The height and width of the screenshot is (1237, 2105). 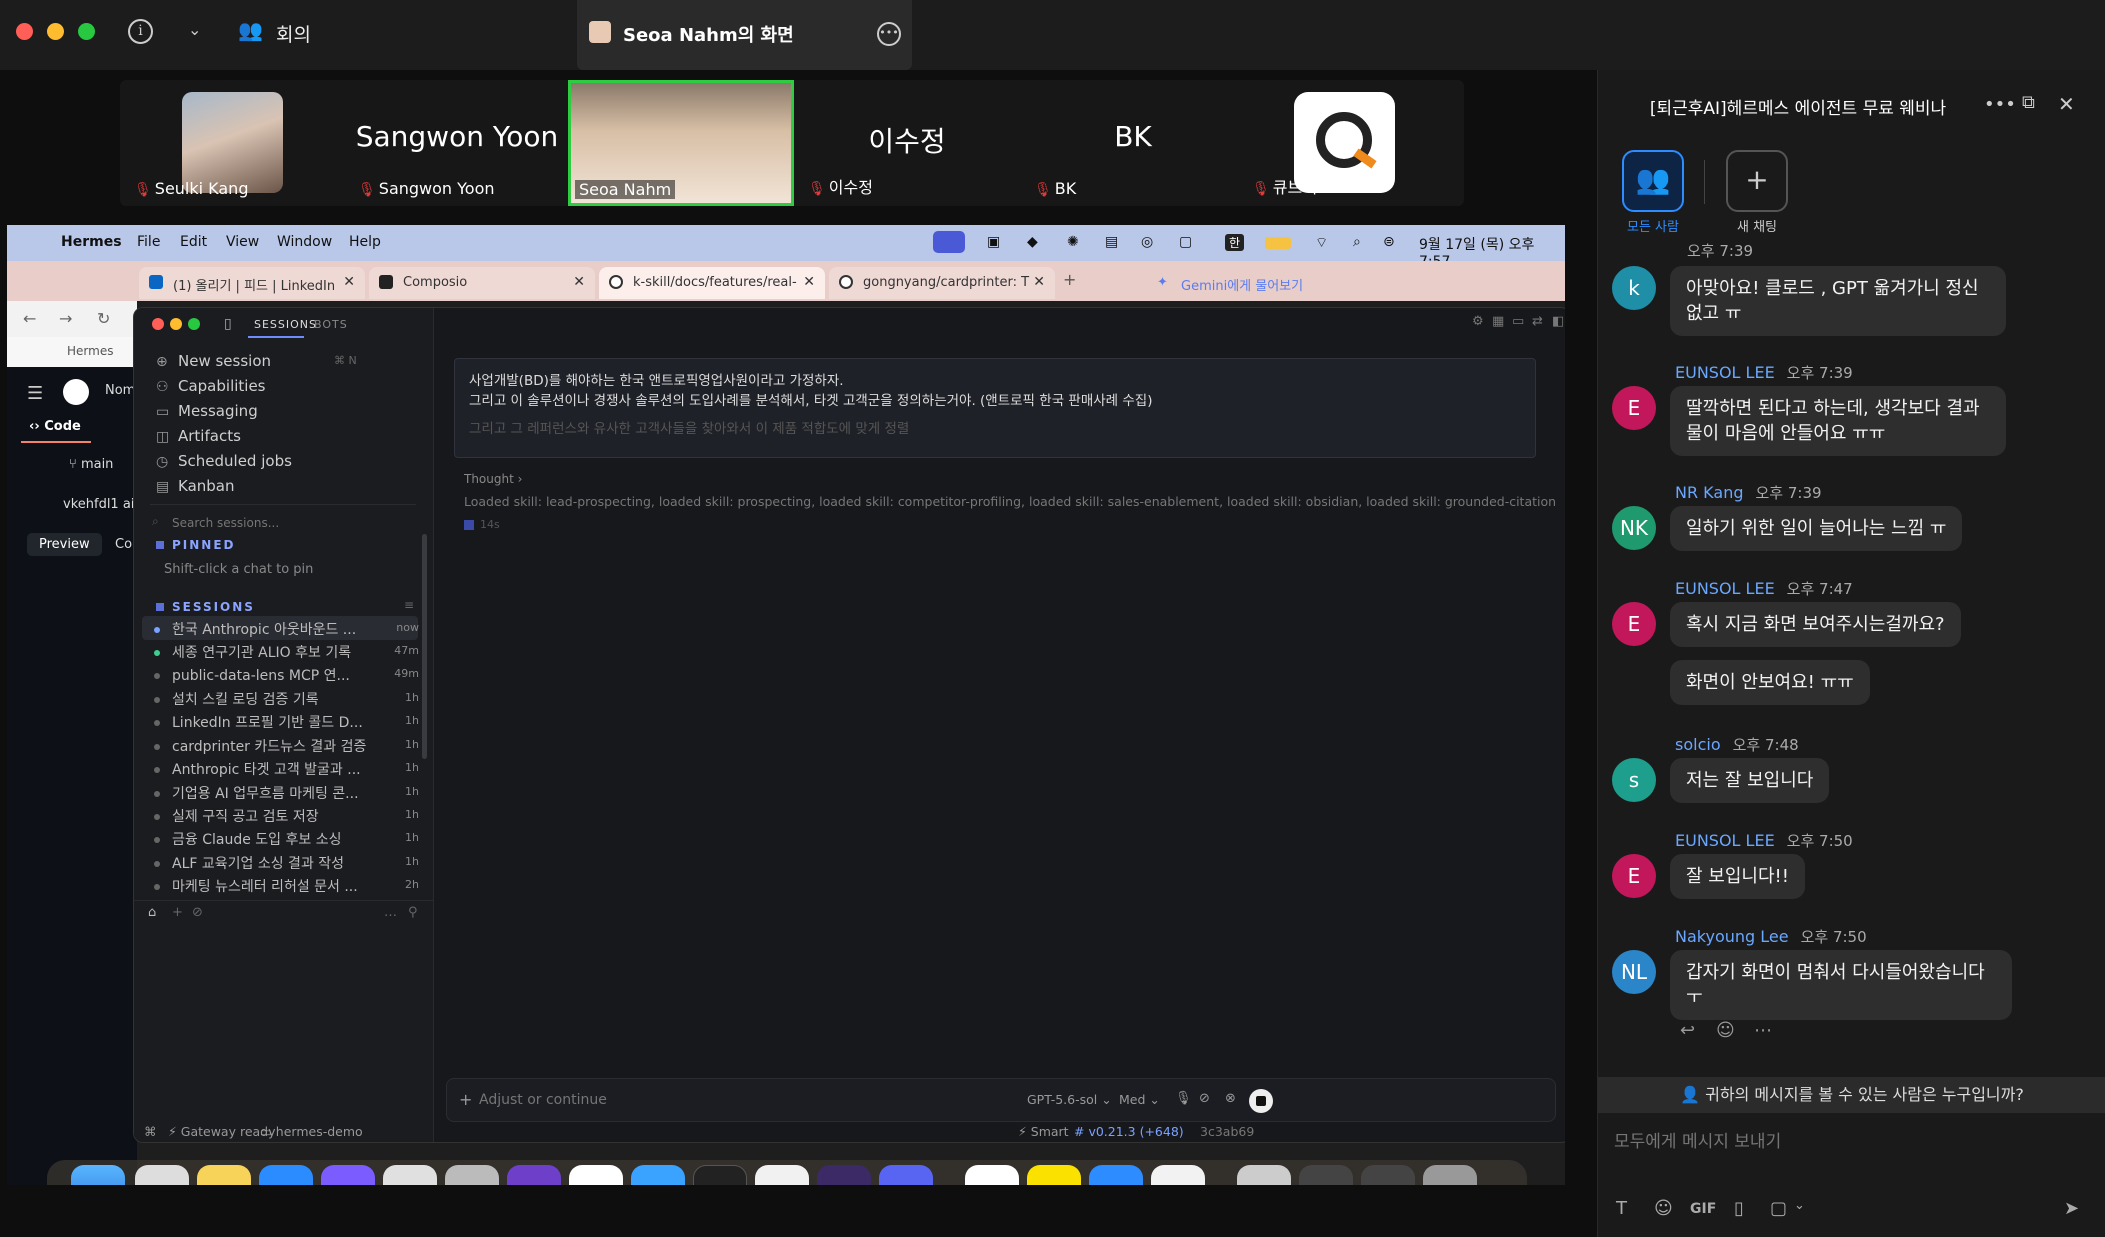 I want to click on session-item: LinkedIn 프로필 기반 콜드 D... 1h, so click(x=286, y=723).